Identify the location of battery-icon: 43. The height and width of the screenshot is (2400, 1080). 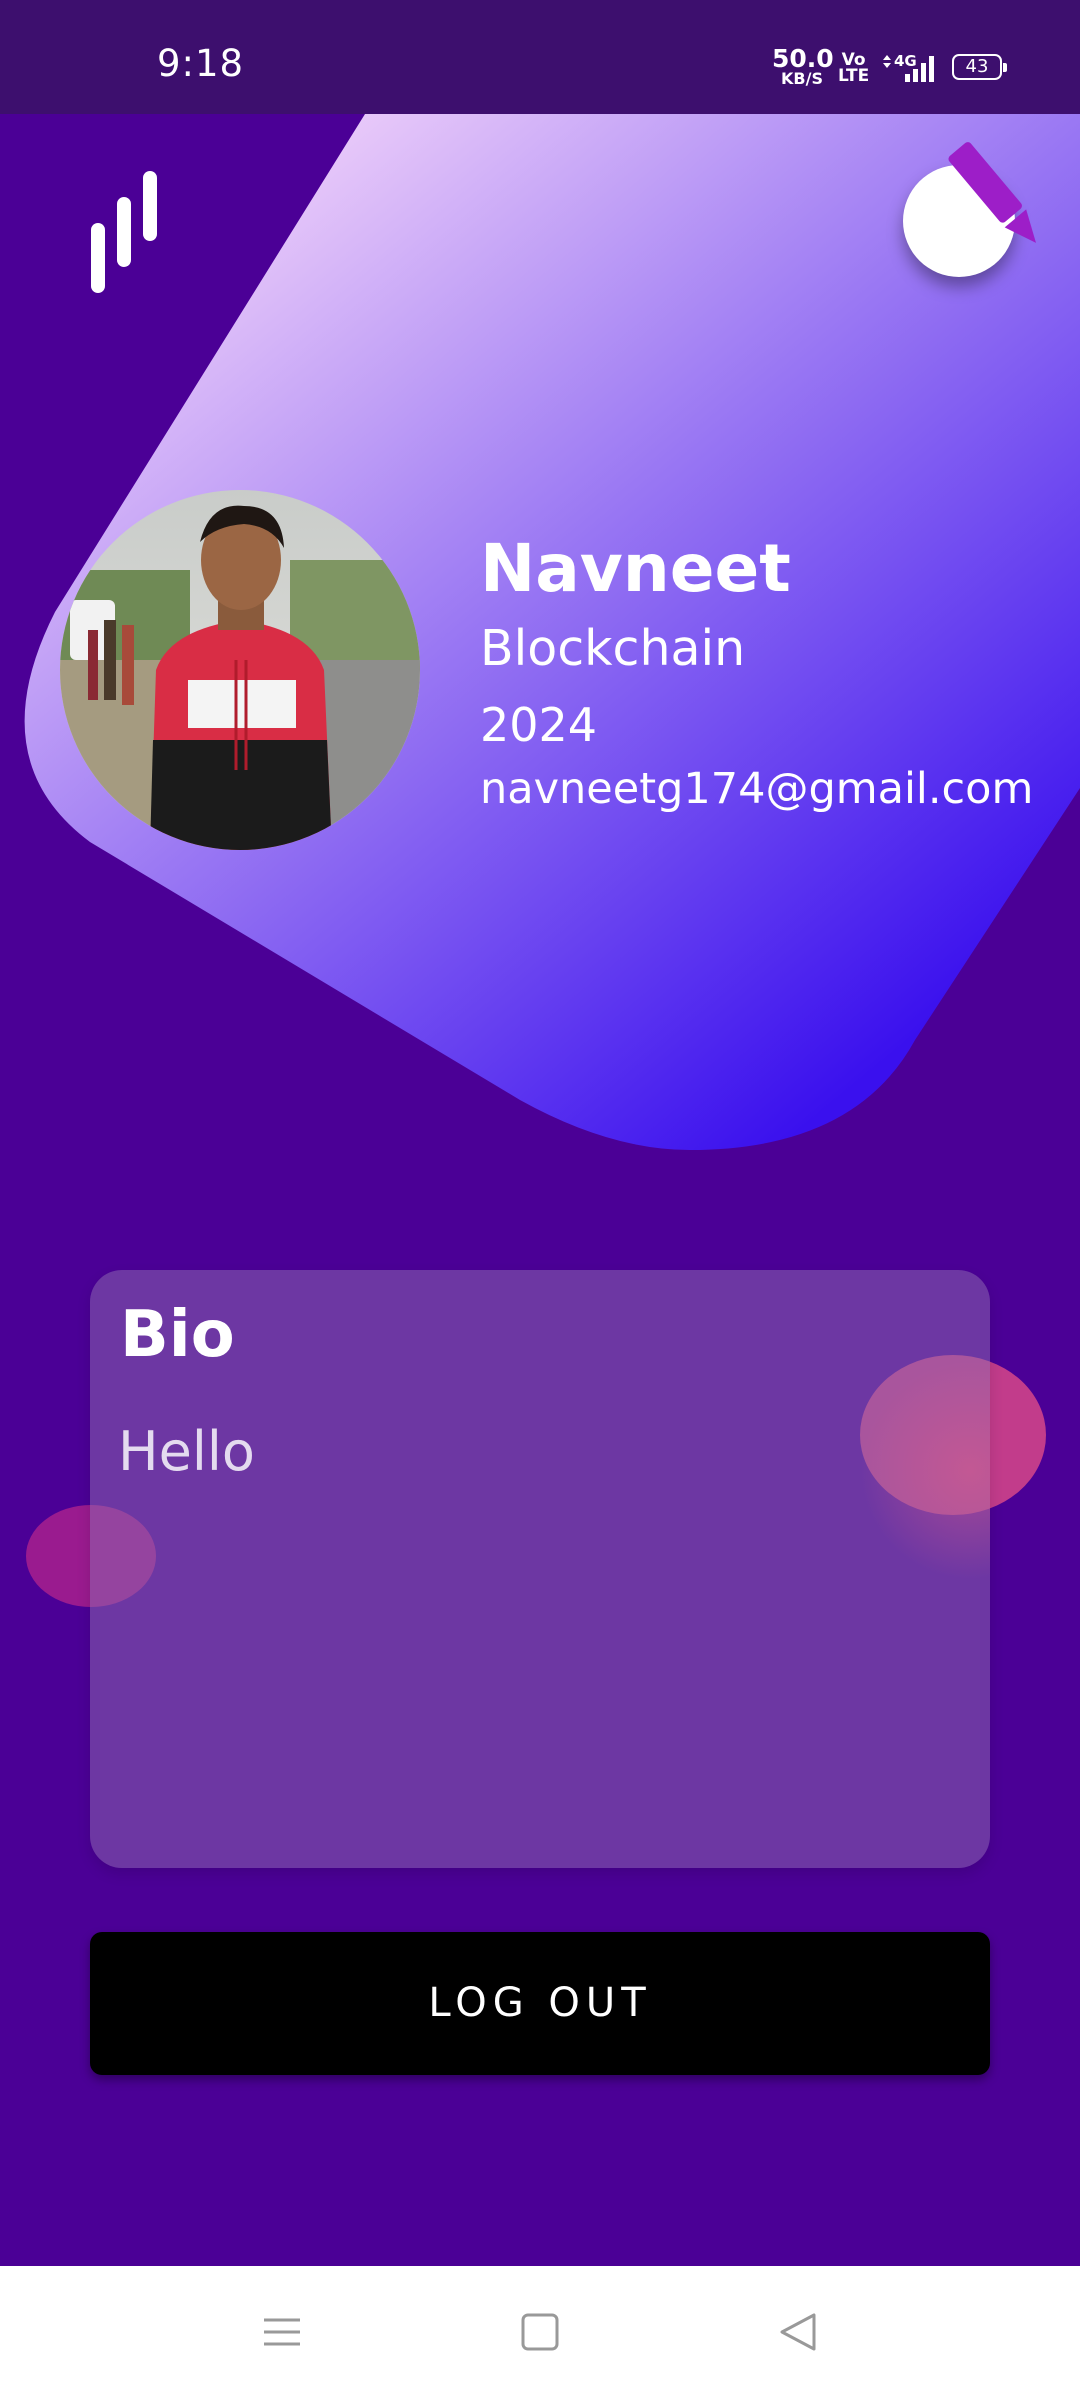
(979, 67).